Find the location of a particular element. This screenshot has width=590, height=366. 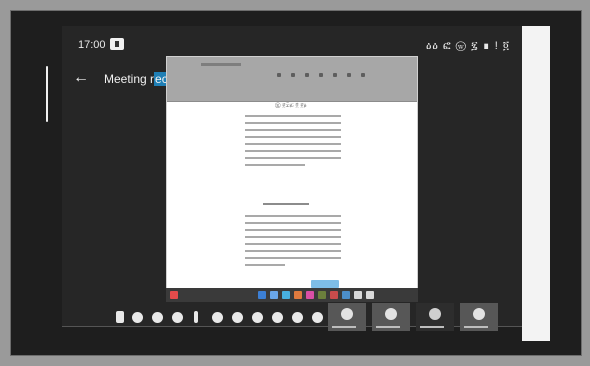

scroll-indicator is located at coordinates (47, 94).